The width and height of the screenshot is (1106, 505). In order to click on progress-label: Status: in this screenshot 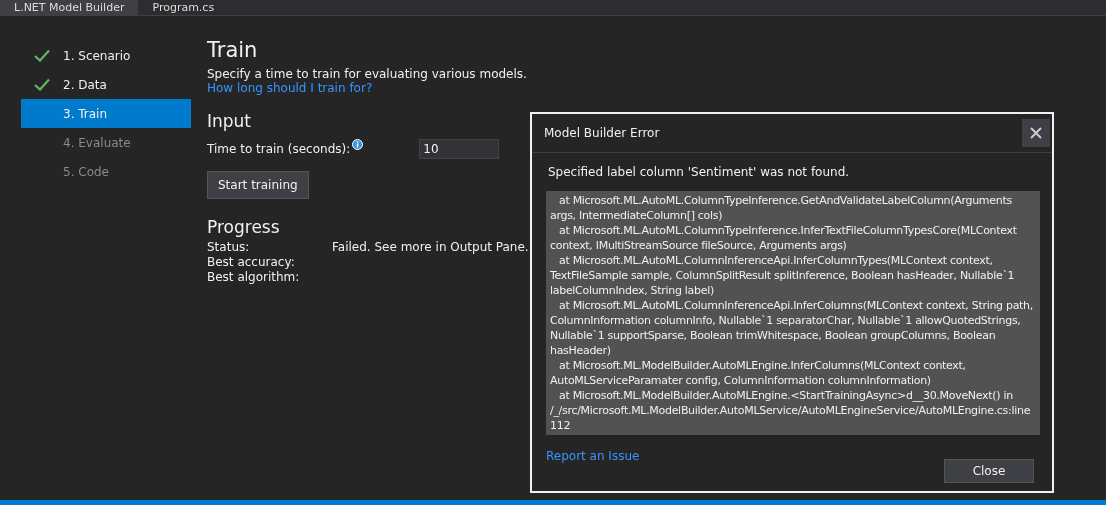, I will do `click(229, 247)`.